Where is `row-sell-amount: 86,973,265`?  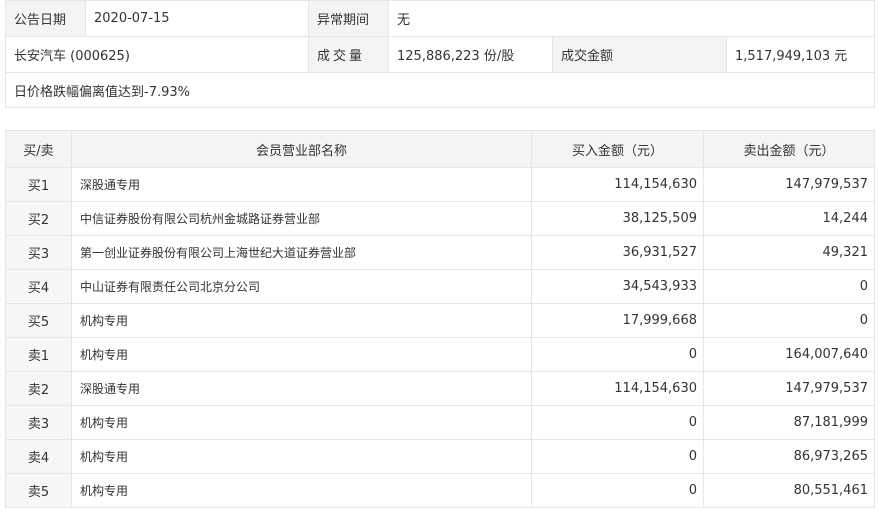 row-sell-amount: 86,973,265 is located at coordinates (789, 456).